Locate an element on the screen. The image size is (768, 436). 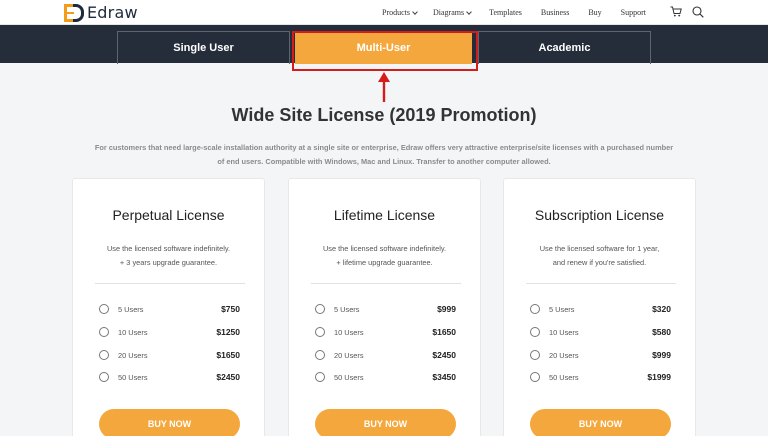
annotation-highlight-box is located at coordinates (385, 51).